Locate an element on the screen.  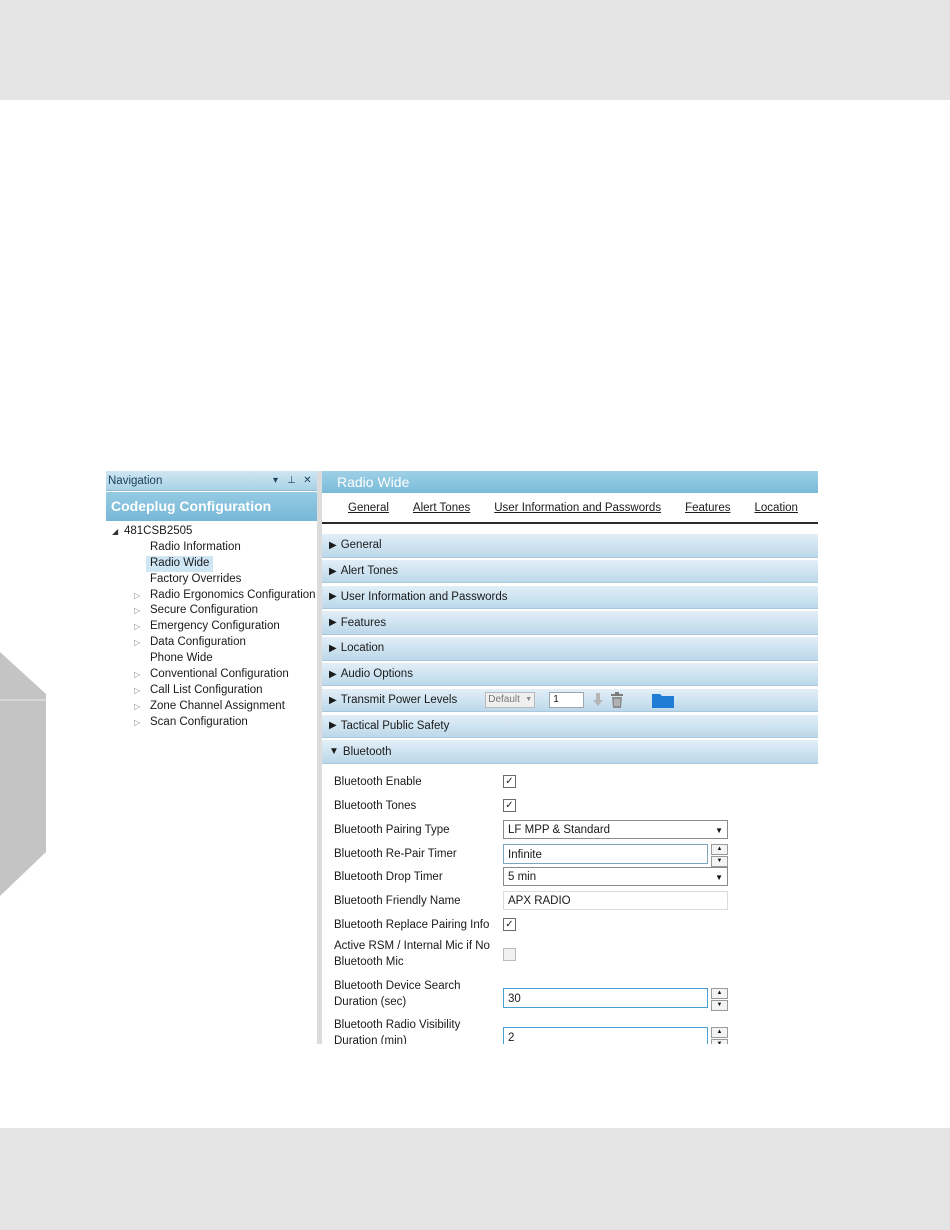
tree-item-conventional-configuration: ▷ Conventional Configuration is located at coordinates (211, 675).